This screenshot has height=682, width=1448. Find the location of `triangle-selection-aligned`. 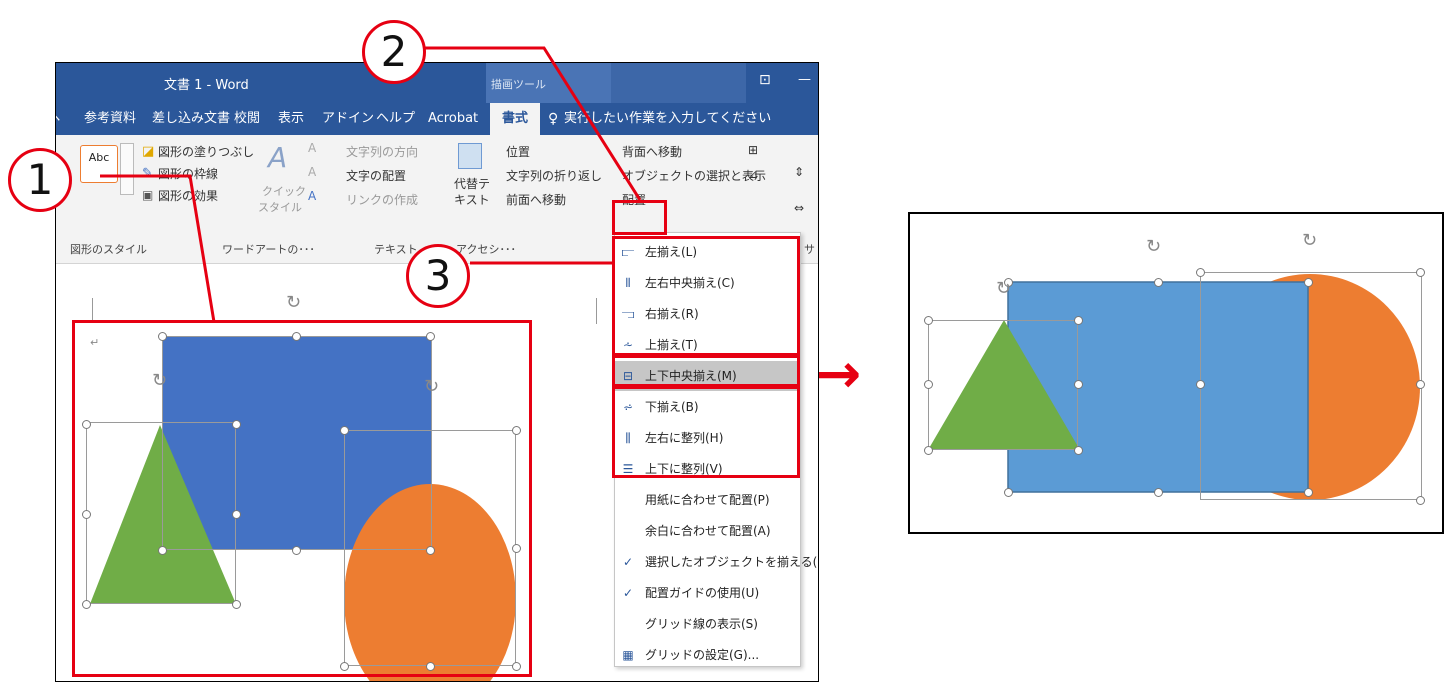

triangle-selection-aligned is located at coordinates (1003, 385).